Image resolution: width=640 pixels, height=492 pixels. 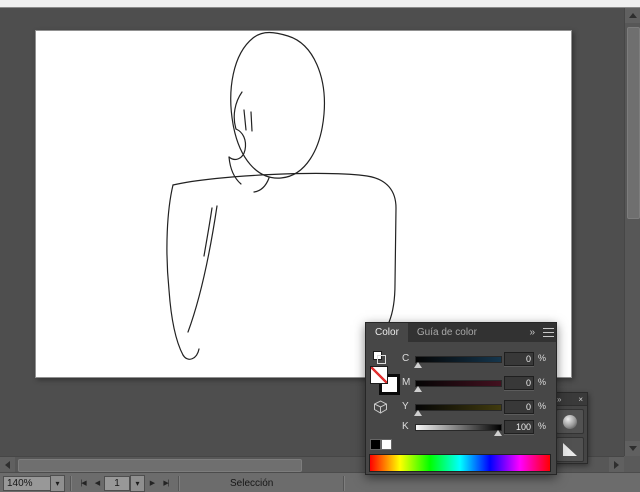 What do you see at coordinates (57, 483) in the screenshot?
I see `zoom-dropdown-button: ▾` at bounding box center [57, 483].